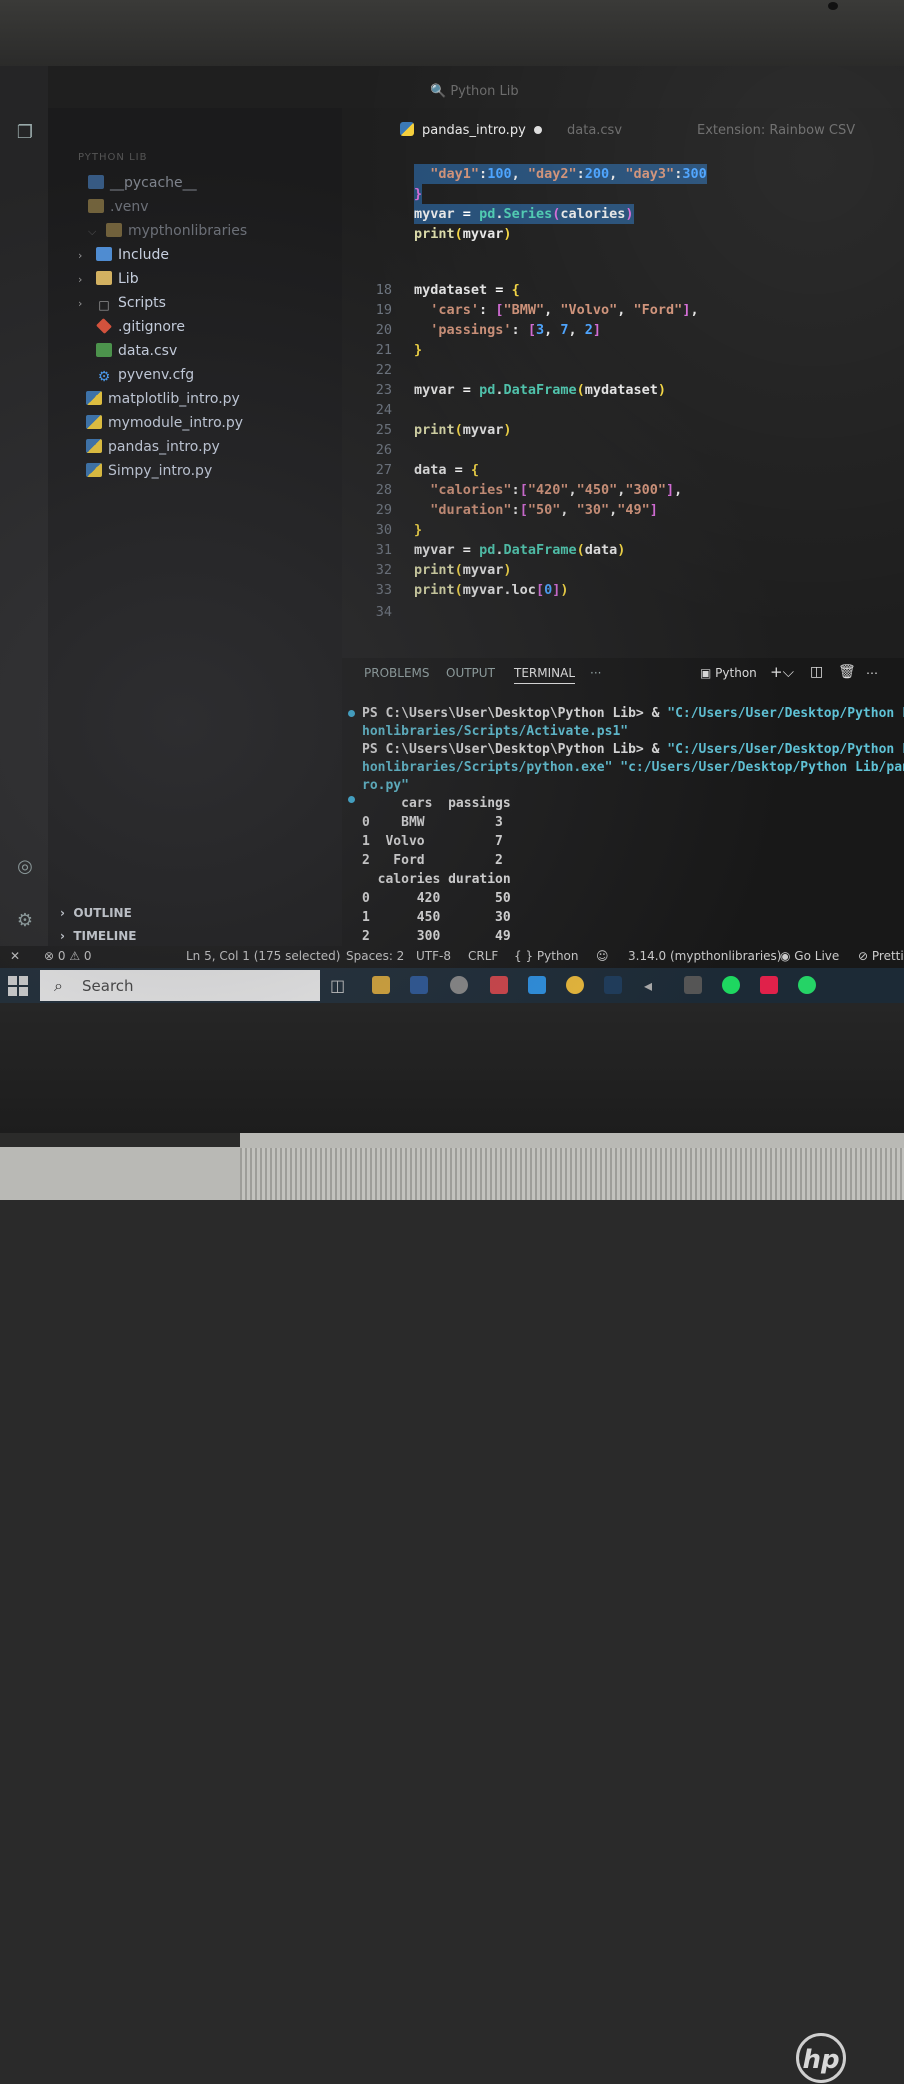  Describe the element at coordinates (595, 673) in the screenshot. I see `panel-more-button: ···` at that location.